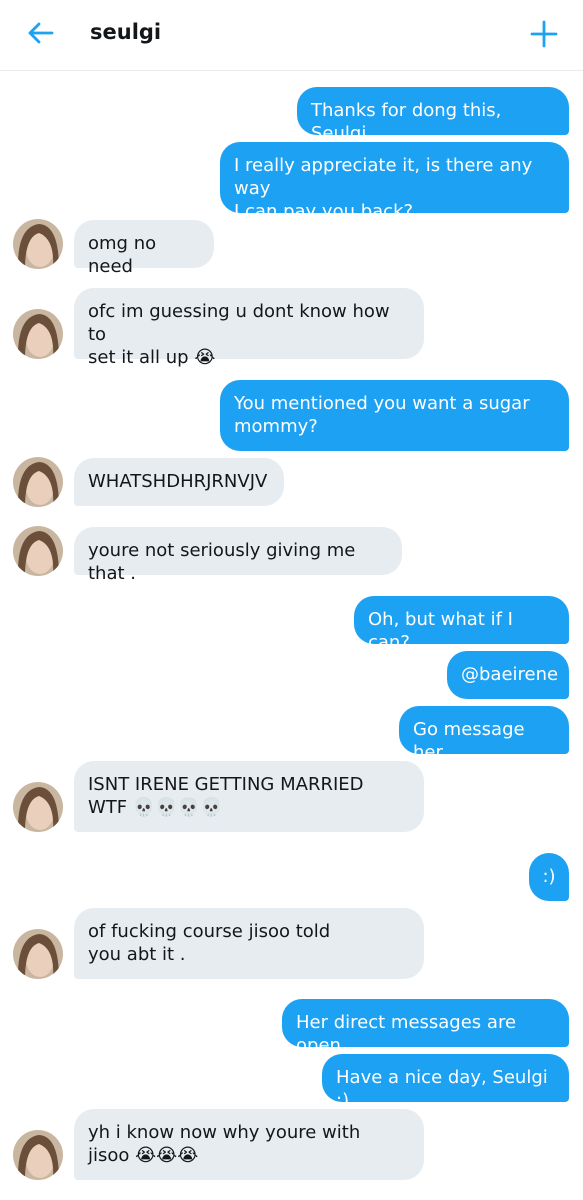  What do you see at coordinates (549, 877) in the screenshot?
I see `message-bubble: :)` at bounding box center [549, 877].